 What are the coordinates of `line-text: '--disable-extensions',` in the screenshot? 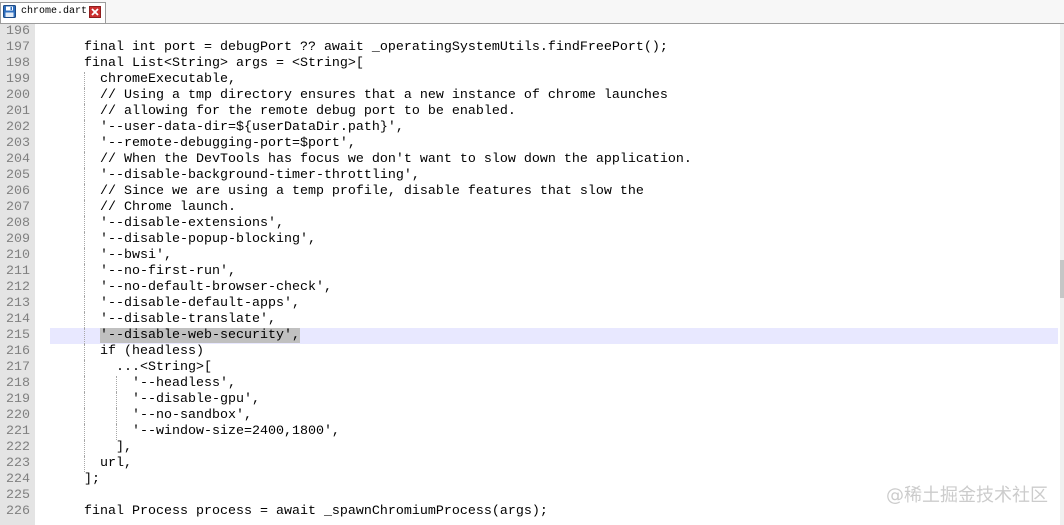 It's located at (168, 223).